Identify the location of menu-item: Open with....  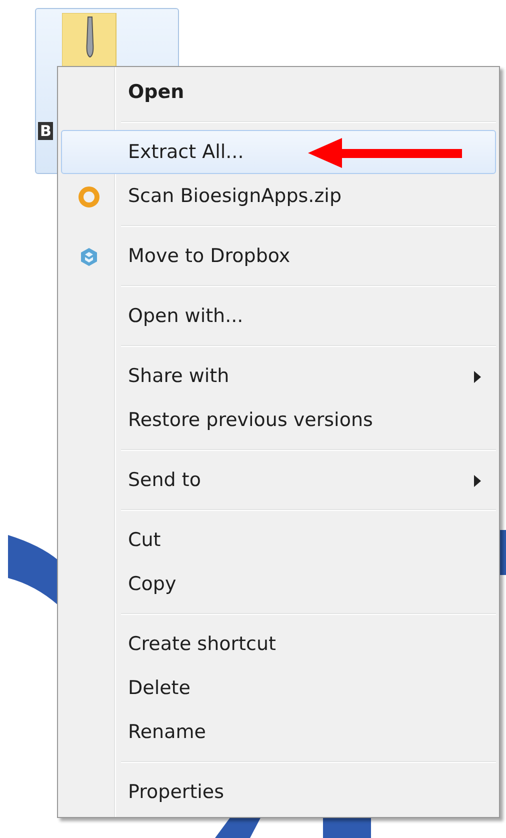
(278, 316).